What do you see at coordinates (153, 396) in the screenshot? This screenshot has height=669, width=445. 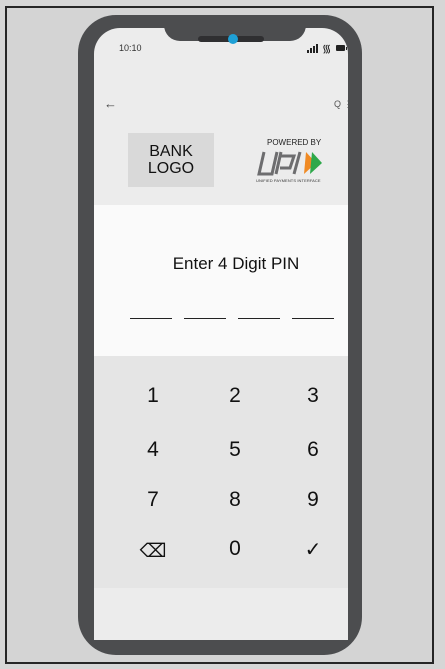 I see `key-1: 1` at bounding box center [153, 396].